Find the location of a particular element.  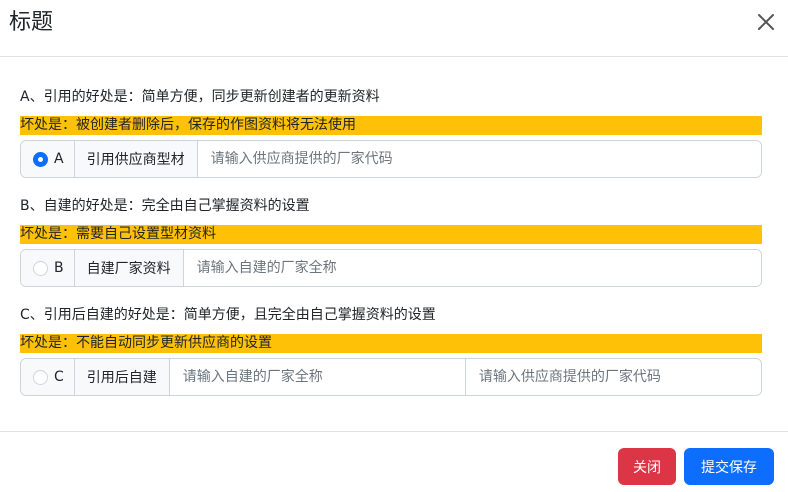

option-a-radio: A is located at coordinates (48, 159).